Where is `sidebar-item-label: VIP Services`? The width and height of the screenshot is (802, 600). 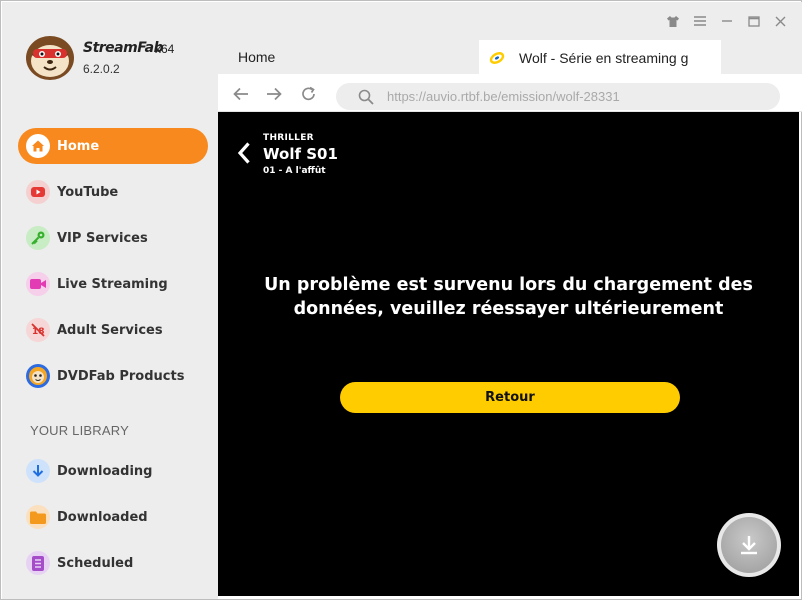
sidebar-item-label: VIP Services is located at coordinates (102, 238).